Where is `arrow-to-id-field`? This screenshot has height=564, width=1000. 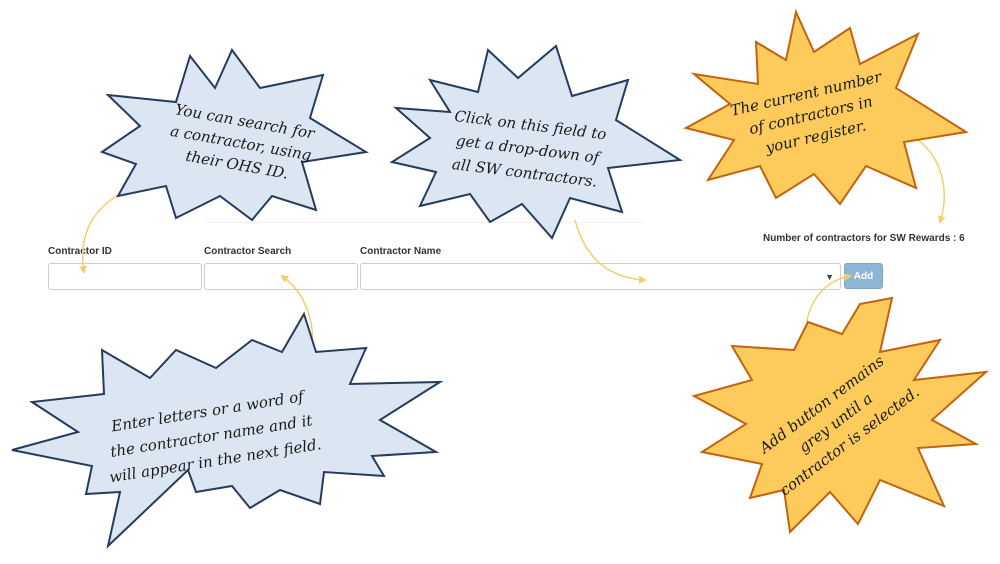 arrow-to-id-field is located at coordinates (106, 230).